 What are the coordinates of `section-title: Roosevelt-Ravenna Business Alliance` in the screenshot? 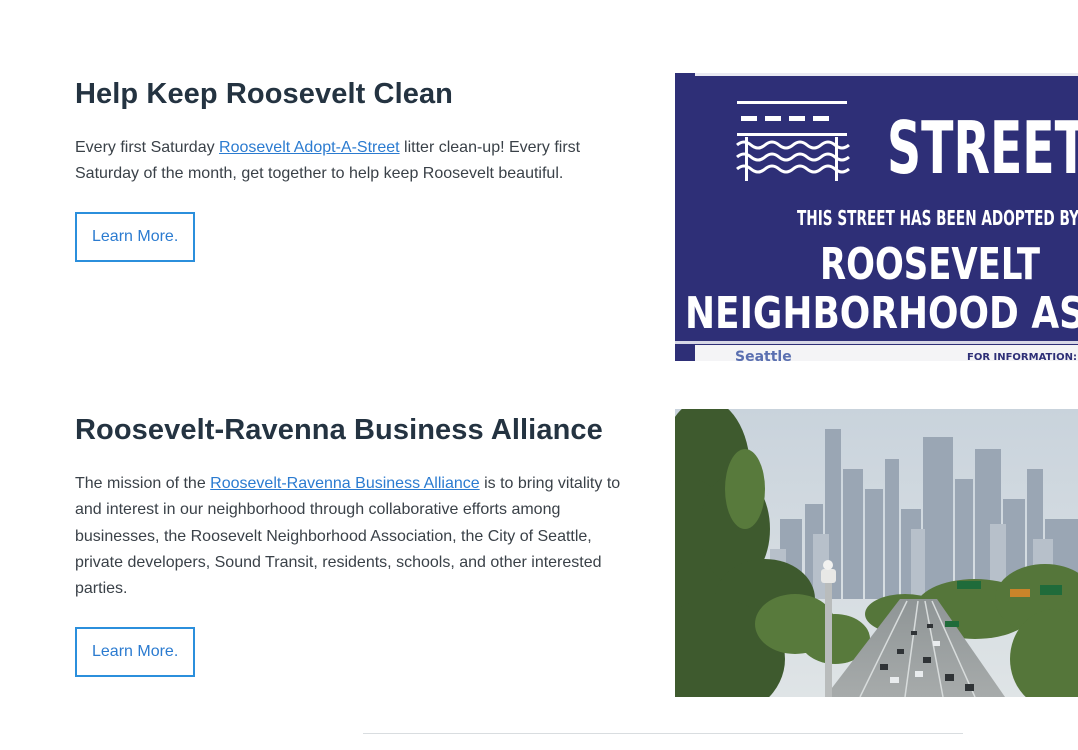 It's located at (339, 430).